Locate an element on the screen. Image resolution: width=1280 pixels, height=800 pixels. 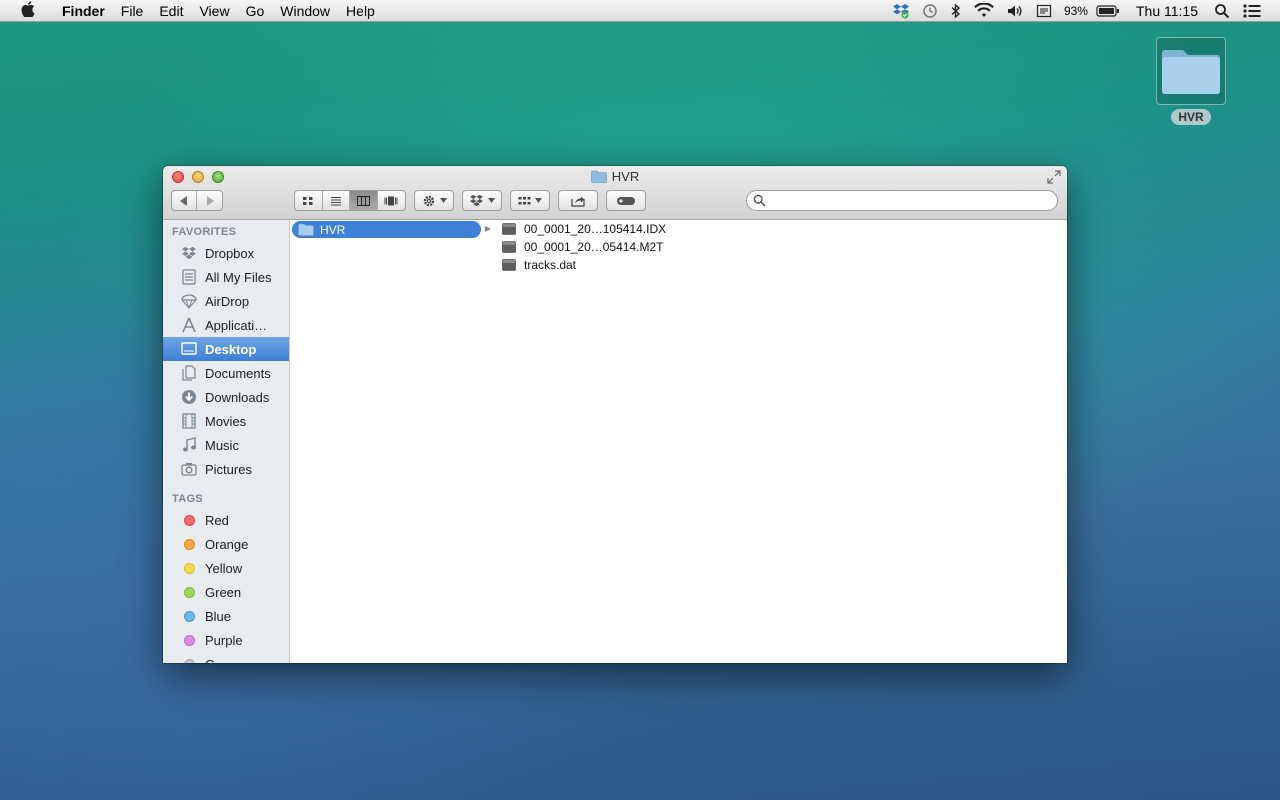
dropbox-toolbar-button is located at coordinates (482, 200).